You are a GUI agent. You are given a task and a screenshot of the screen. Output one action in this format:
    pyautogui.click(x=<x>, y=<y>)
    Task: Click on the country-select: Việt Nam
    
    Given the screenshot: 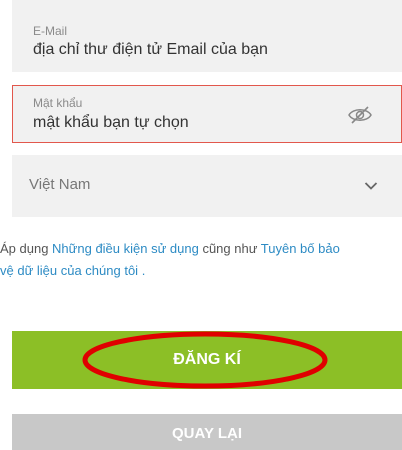 What is the action you would take?
    pyautogui.click(x=207, y=186)
    